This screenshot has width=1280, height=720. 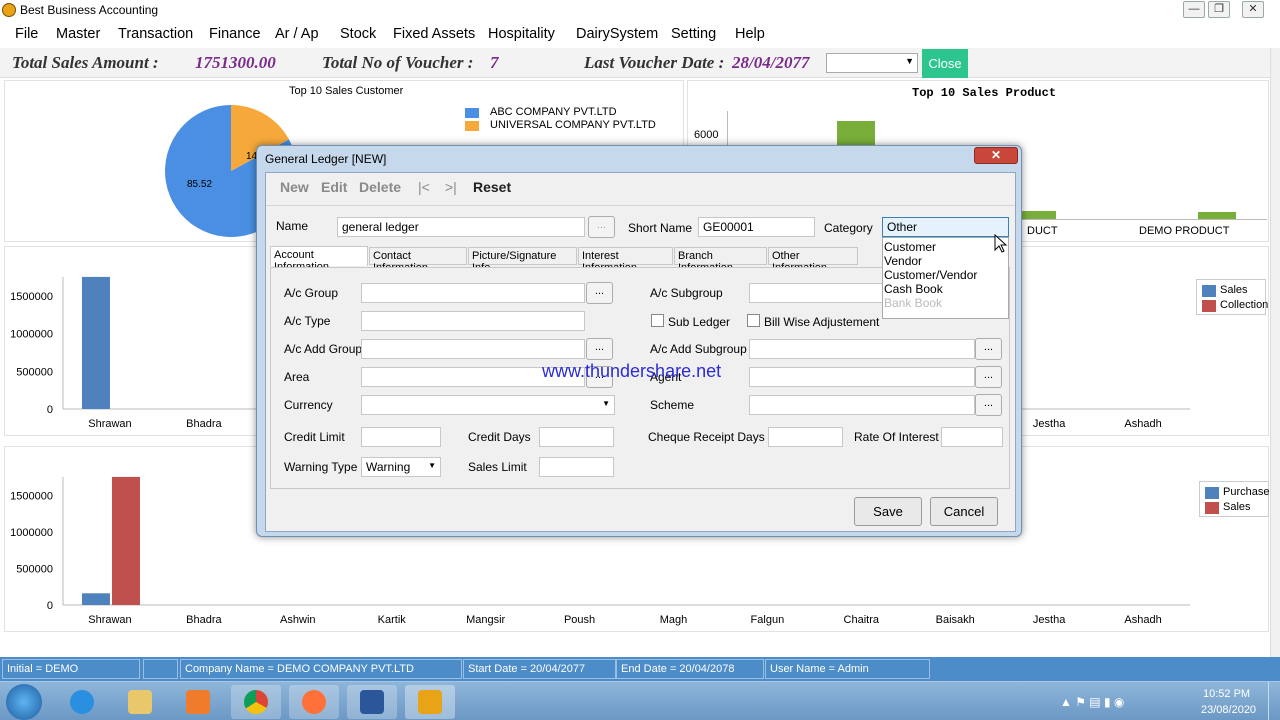 I want to click on menu-finance: Finance, so click(x=235, y=34).